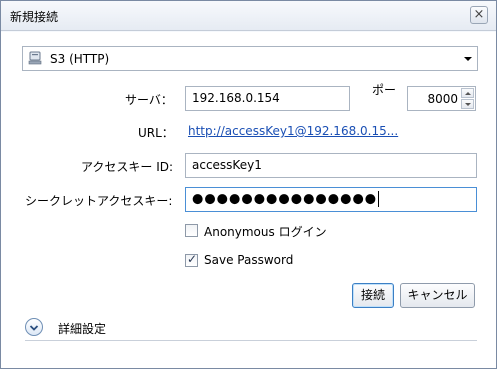 This screenshot has height=369, width=497. I want to click on stepper-buttons, so click(467, 98).